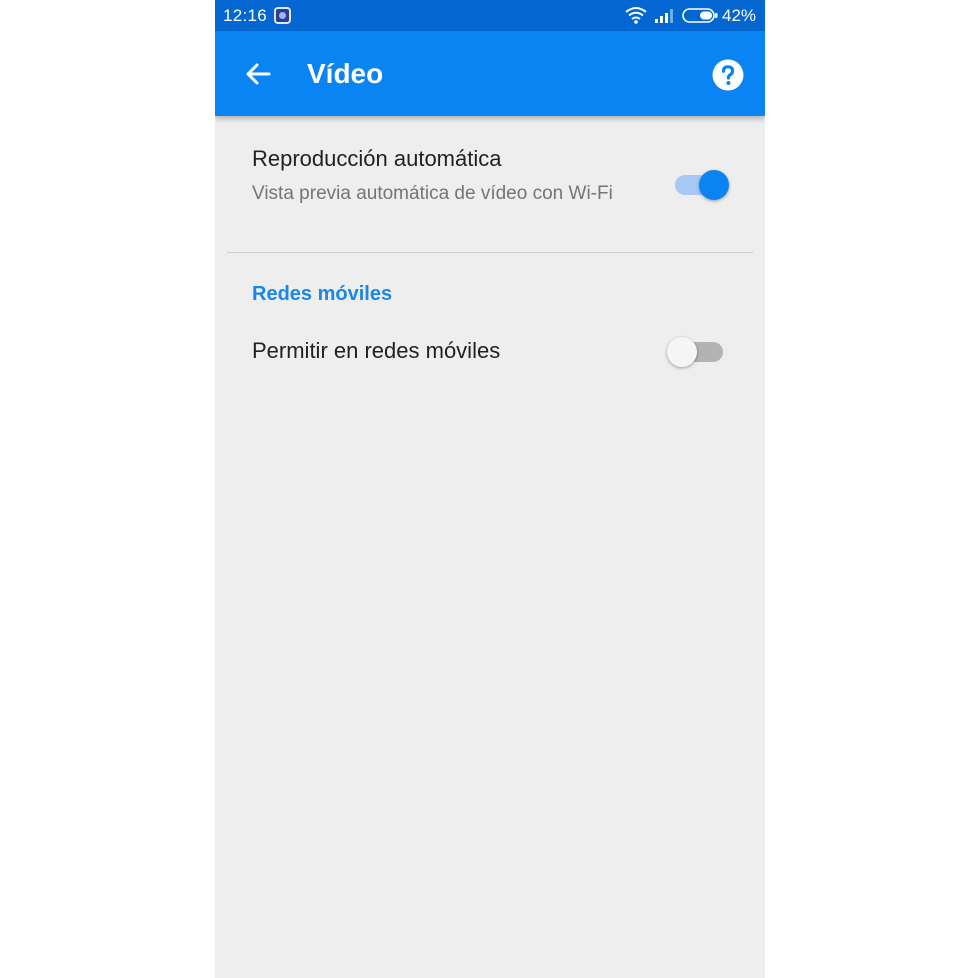 The width and height of the screenshot is (980, 978). I want to click on wifi-icon, so click(636, 15).